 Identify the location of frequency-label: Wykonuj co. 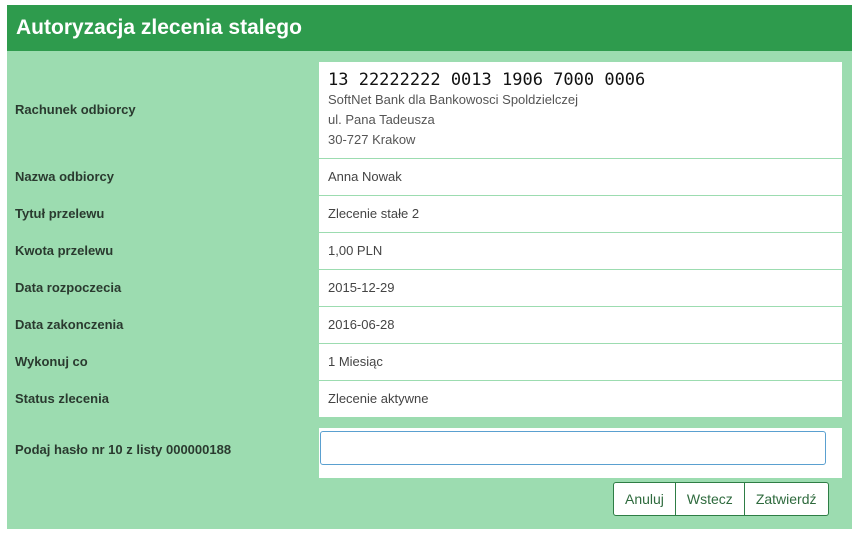
(51, 361).